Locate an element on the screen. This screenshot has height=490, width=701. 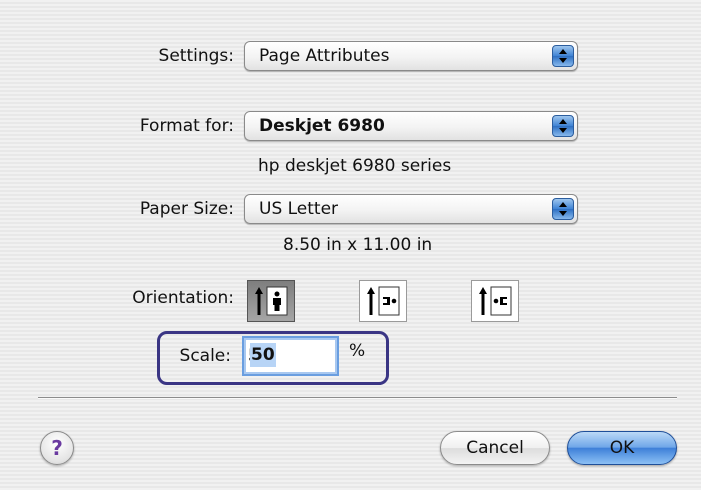
ok-button: OK is located at coordinates (622, 448).